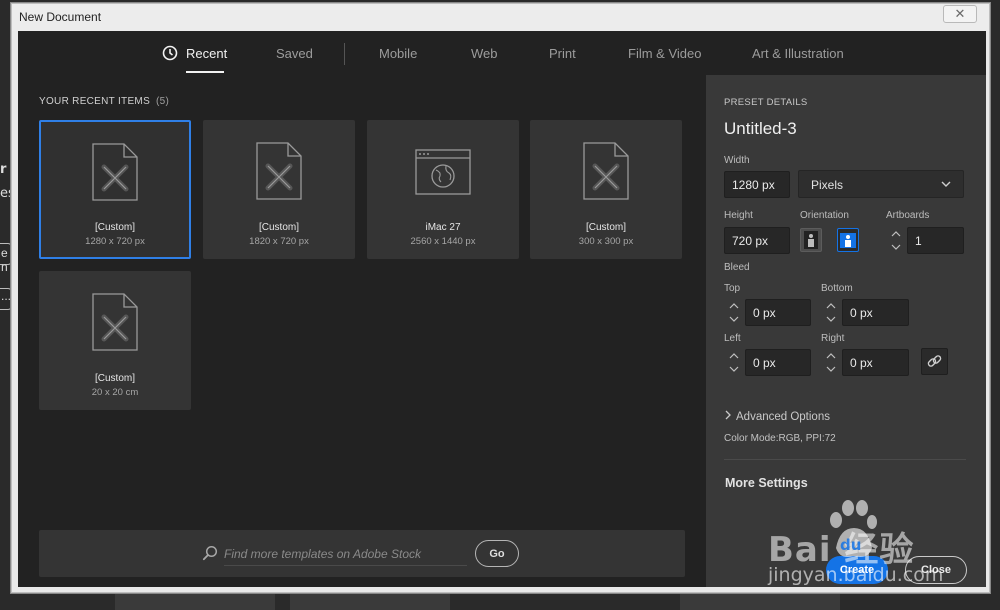 This screenshot has height=610, width=1000. What do you see at coordinates (960, 14) in the screenshot?
I see `dialog-close-button: ✕` at bounding box center [960, 14].